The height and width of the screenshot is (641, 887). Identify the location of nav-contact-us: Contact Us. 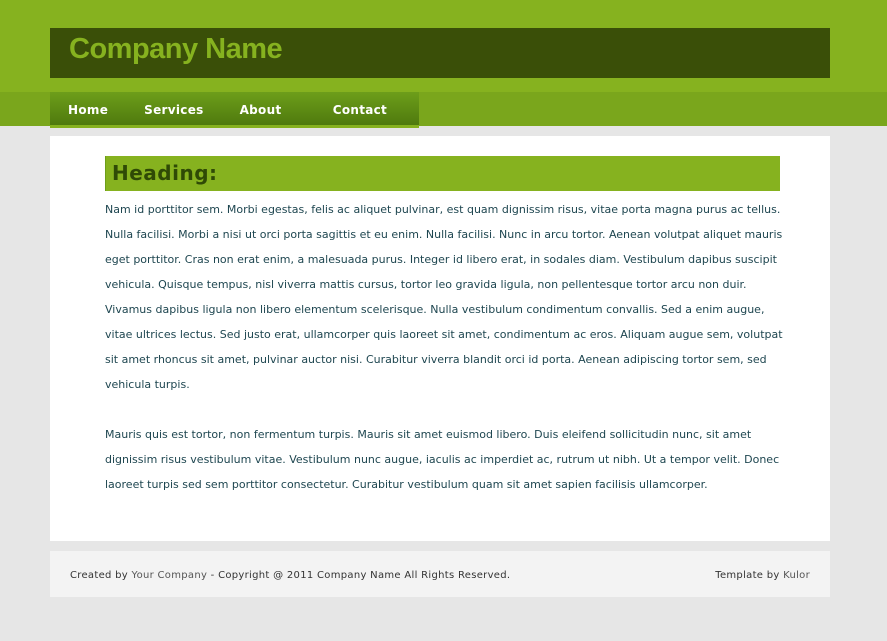
(367, 122).